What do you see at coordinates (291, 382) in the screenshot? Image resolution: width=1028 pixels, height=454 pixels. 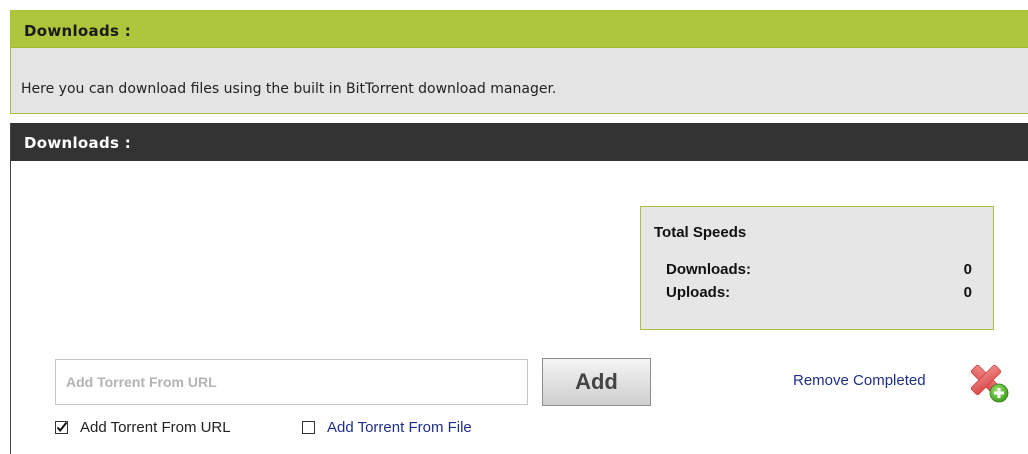 I see `torrent-url-input` at bounding box center [291, 382].